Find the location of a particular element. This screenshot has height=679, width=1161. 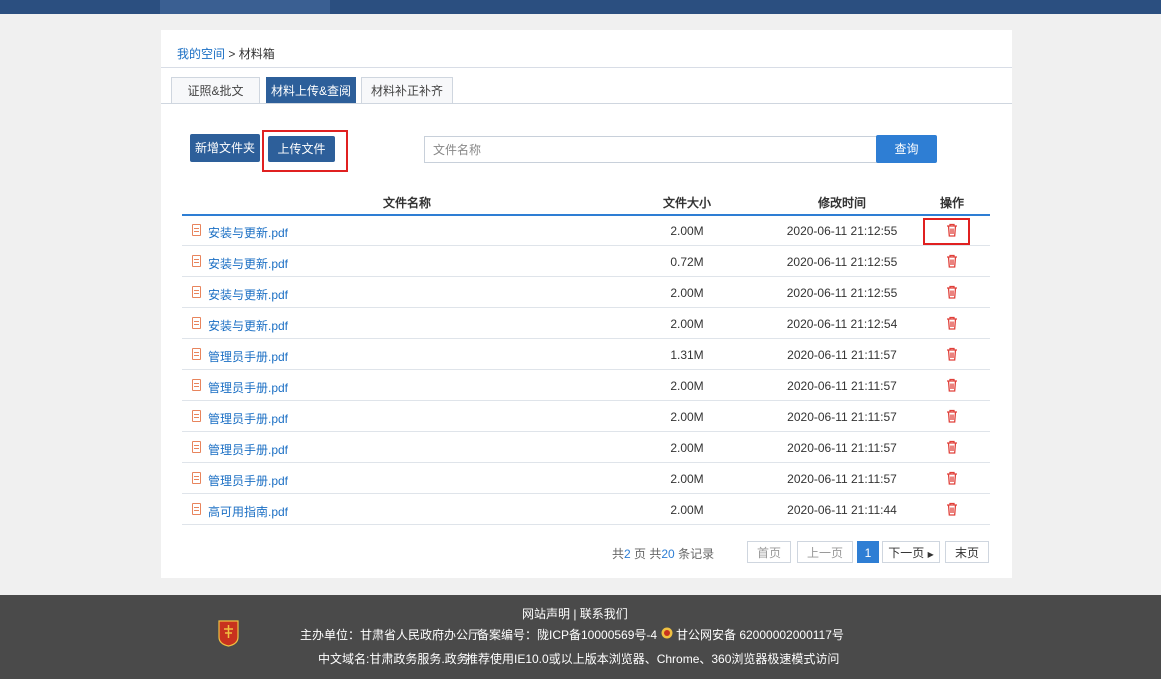

table-row: 管理员手册.pdf 1.31M 2020-06-11 21:11:57 is located at coordinates (586, 355).